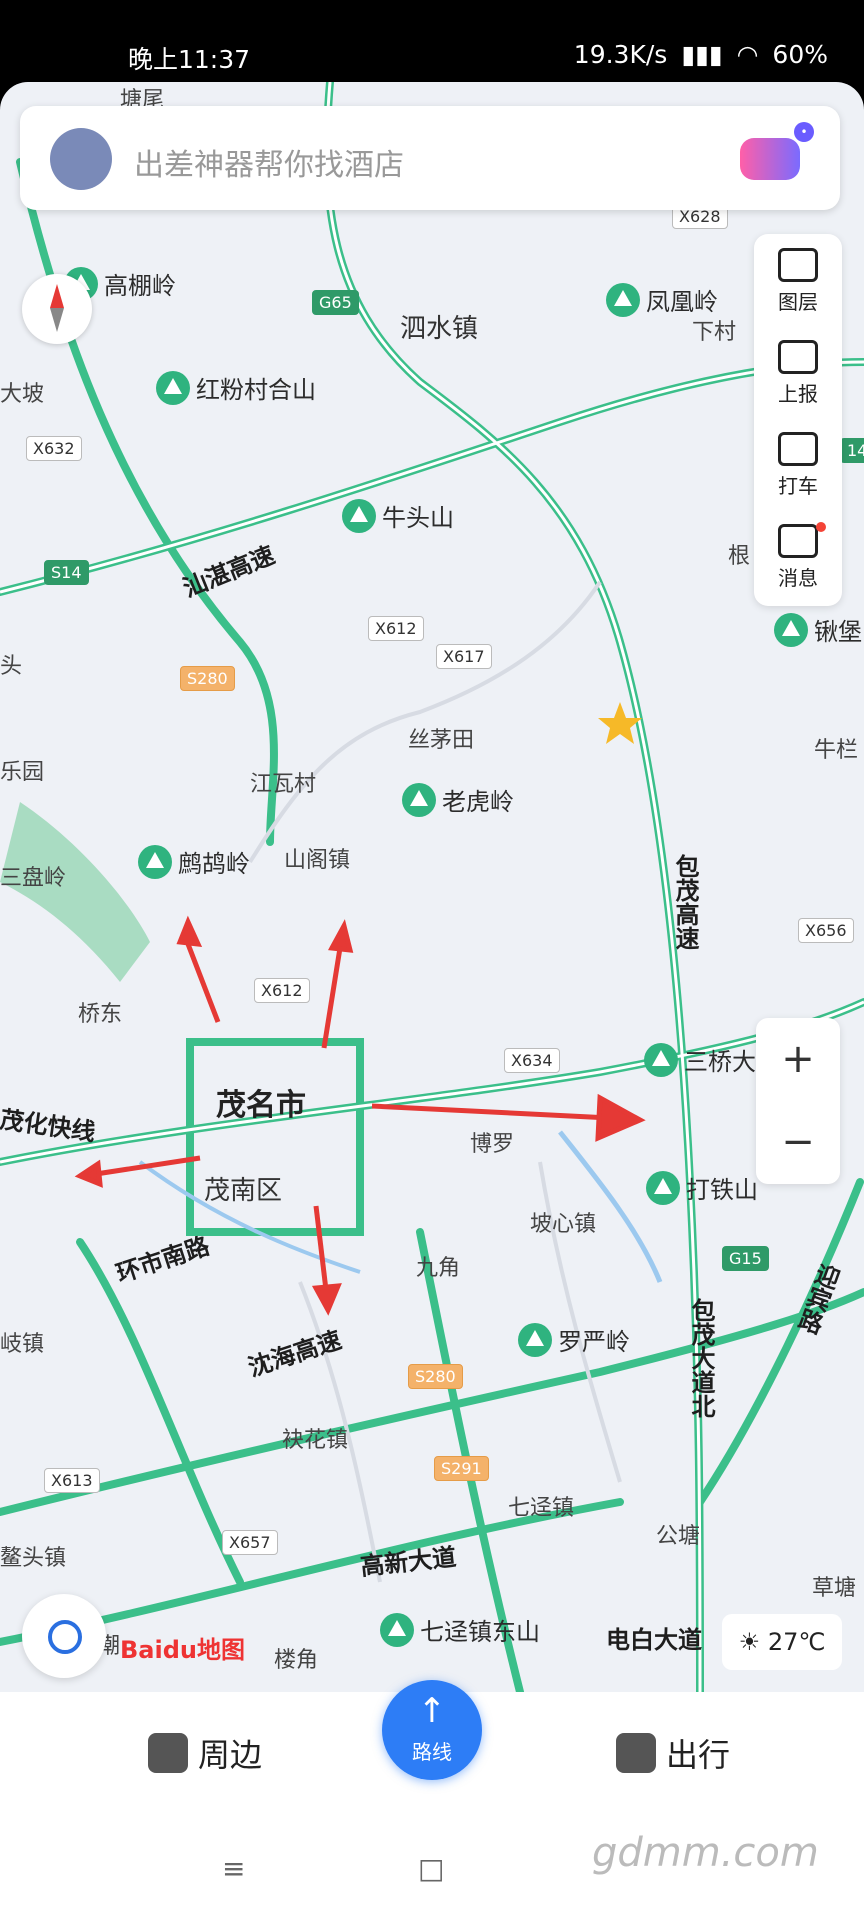 Image resolution: width=864 pixels, height=1920 pixels. I want to click on place-label: 七迳镇, so click(541, 1508).